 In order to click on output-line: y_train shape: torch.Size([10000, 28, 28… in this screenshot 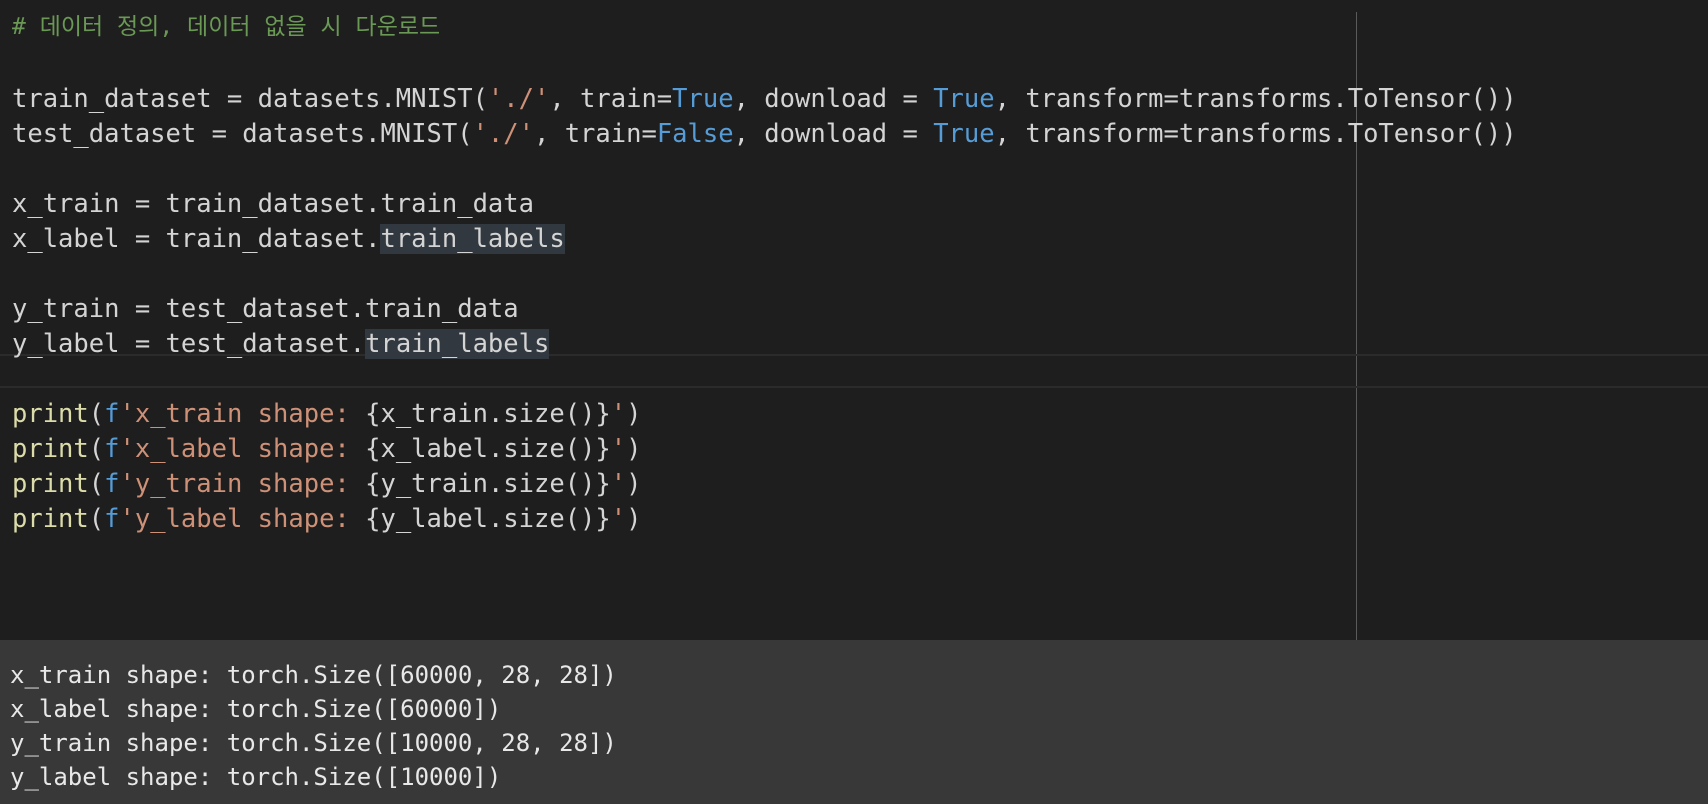, I will do `click(313, 743)`.